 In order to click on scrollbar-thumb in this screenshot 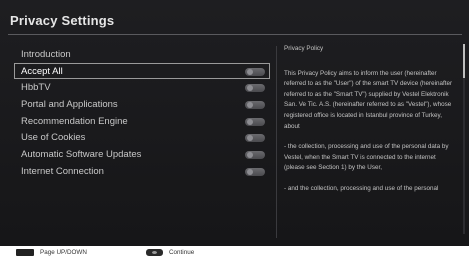, I will do `click(464, 61)`.